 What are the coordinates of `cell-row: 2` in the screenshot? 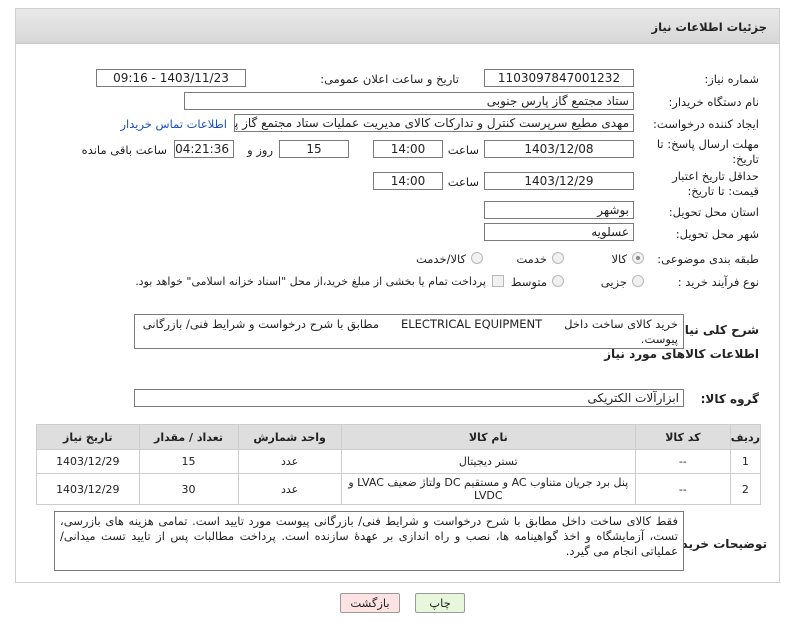 It's located at (745, 489).